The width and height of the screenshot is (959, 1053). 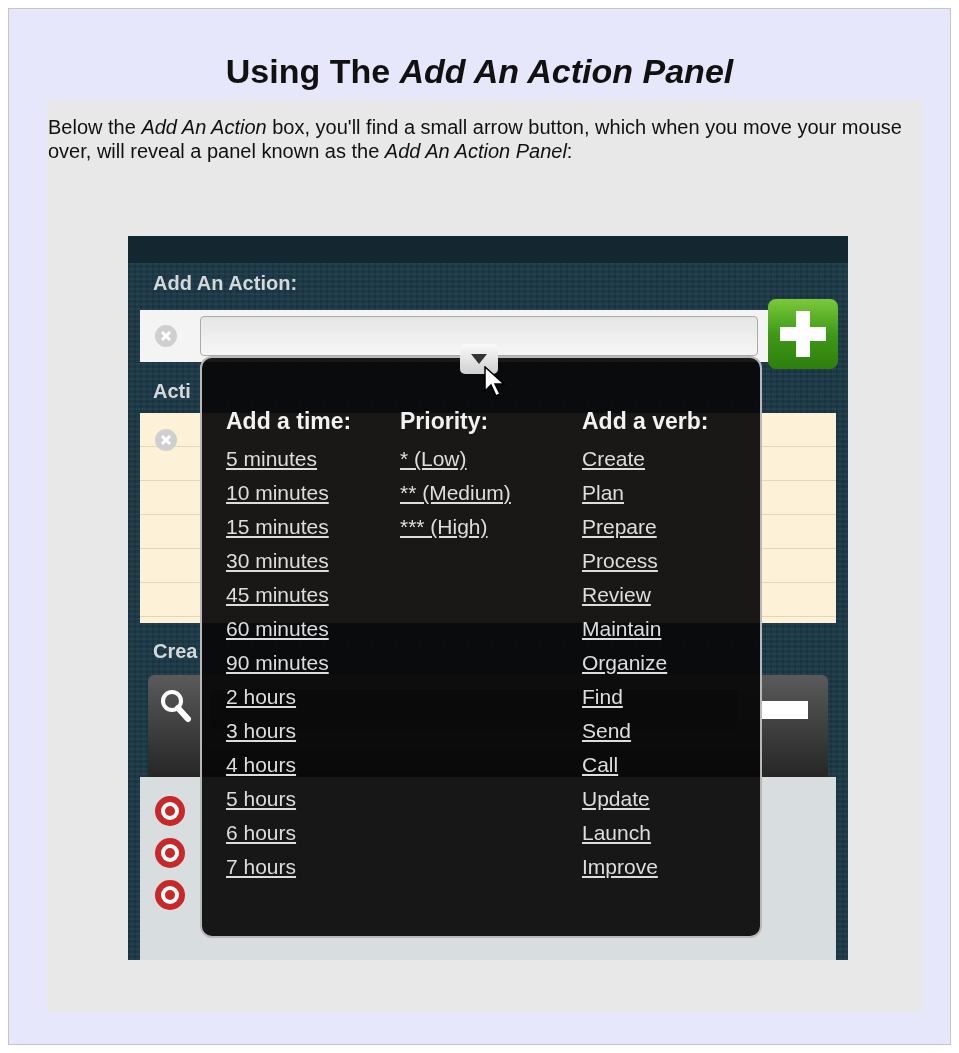 I want to click on option-link: Process, so click(x=645, y=561).